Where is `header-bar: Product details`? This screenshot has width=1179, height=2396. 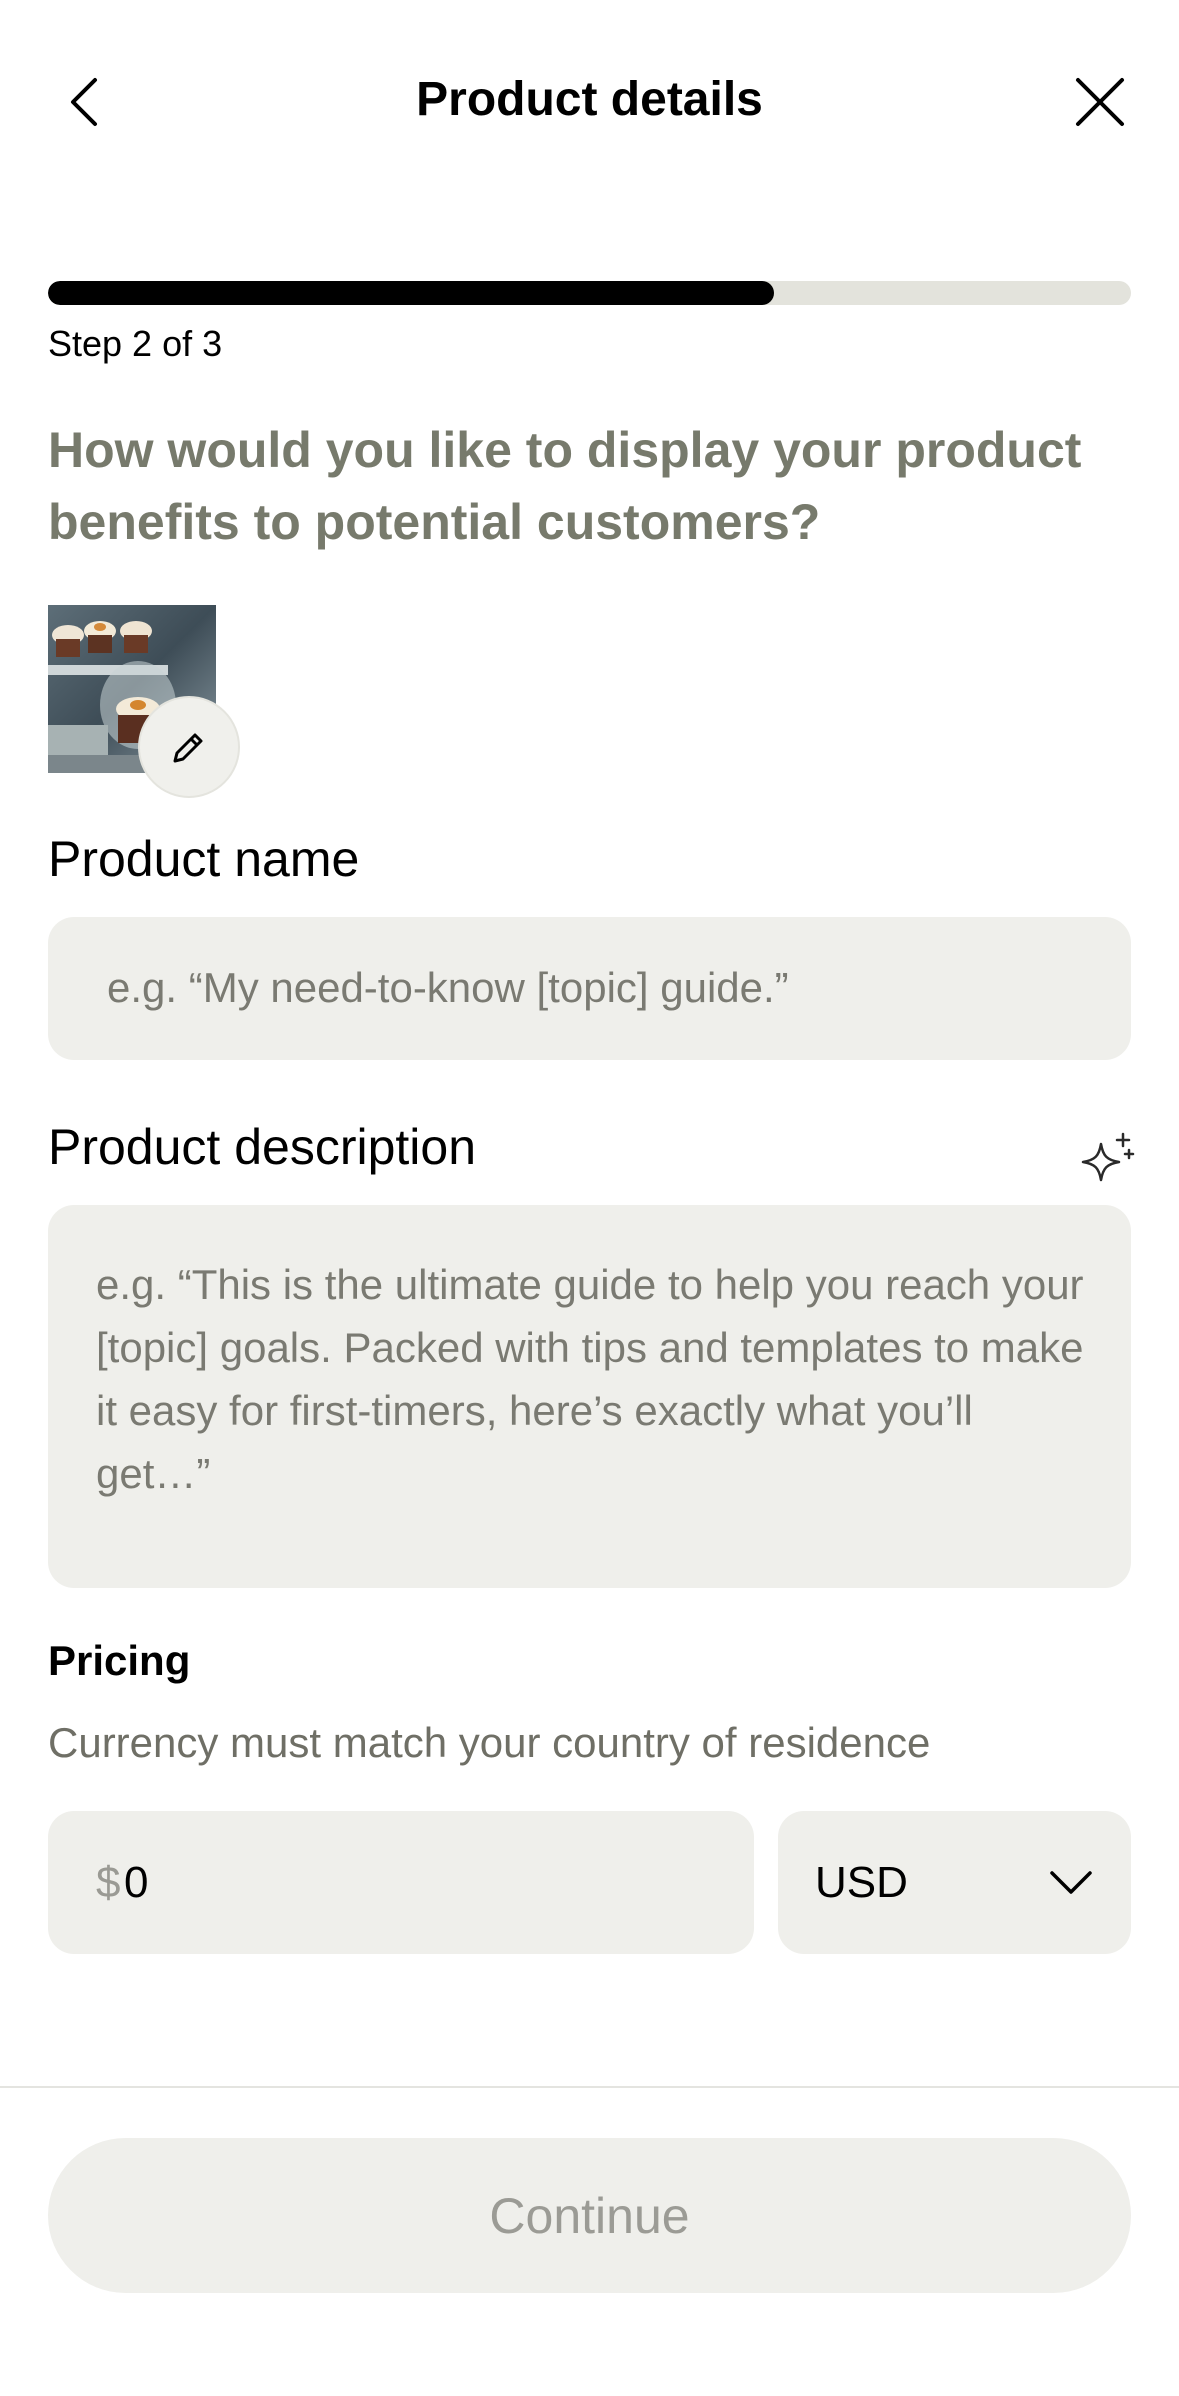
header-bar: Product details is located at coordinates (589, 100).